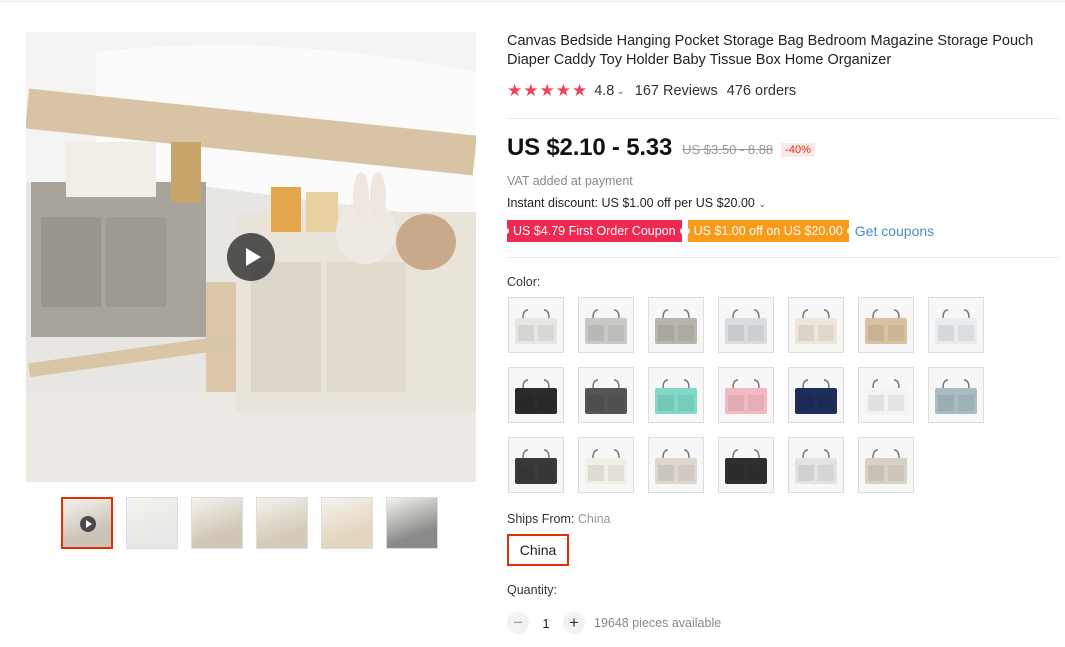 Image resolution: width=1065 pixels, height=647 pixels. What do you see at coordinates (570, 181) in the screenshot?
I see `vat-note: VAT added at payment` at bounding box center [570, 181].